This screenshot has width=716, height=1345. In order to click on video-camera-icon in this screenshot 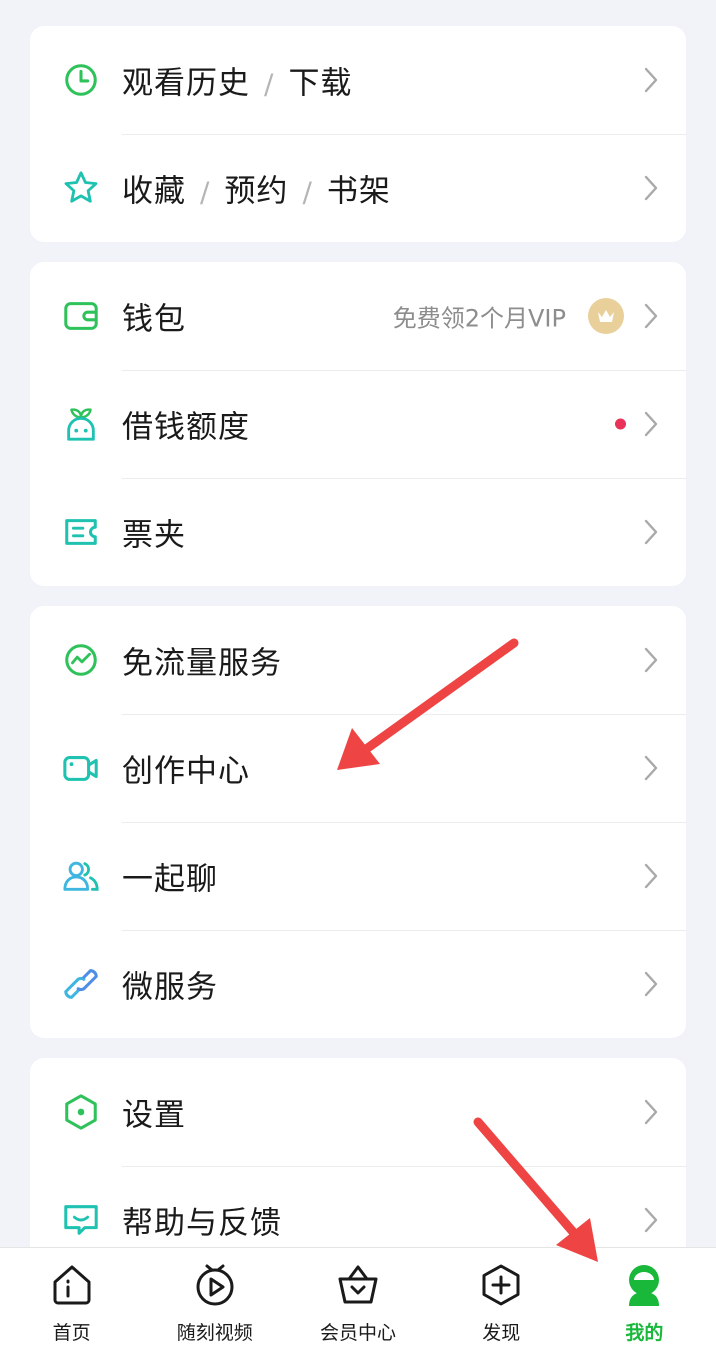, I will do `click(81, 768)`.